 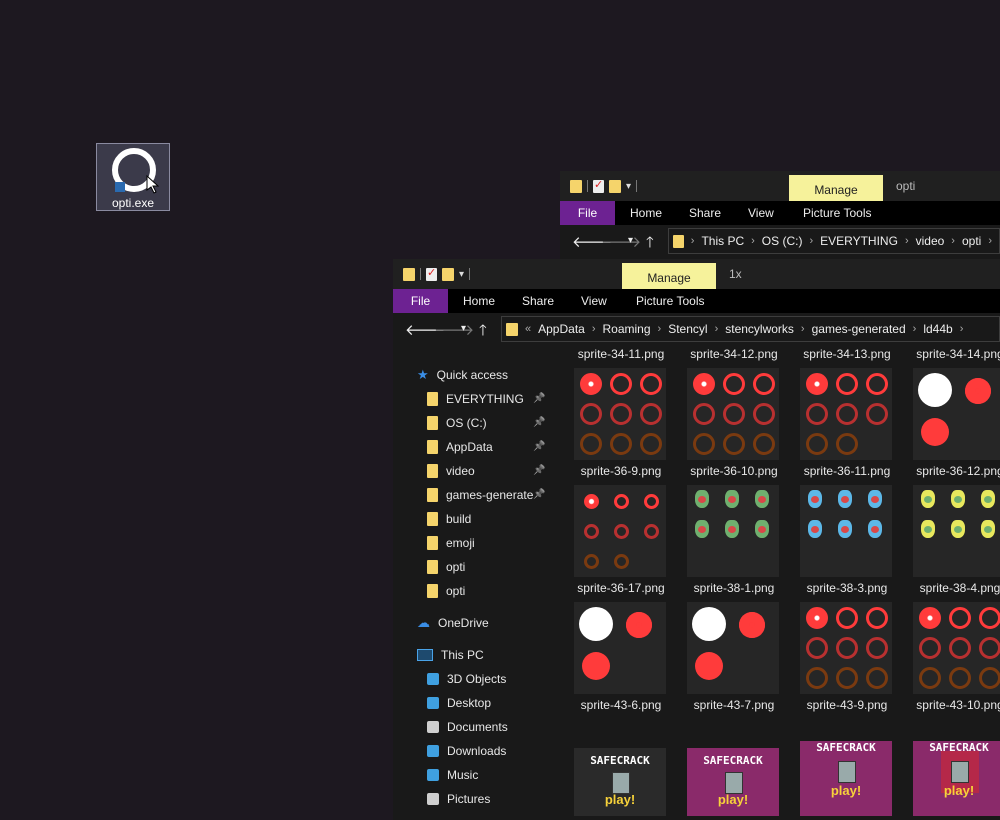 What do you see at coordinates (452, 775) in the screenshot?
I see `nav-pc-item: Music` at bounding box center [452, 775].